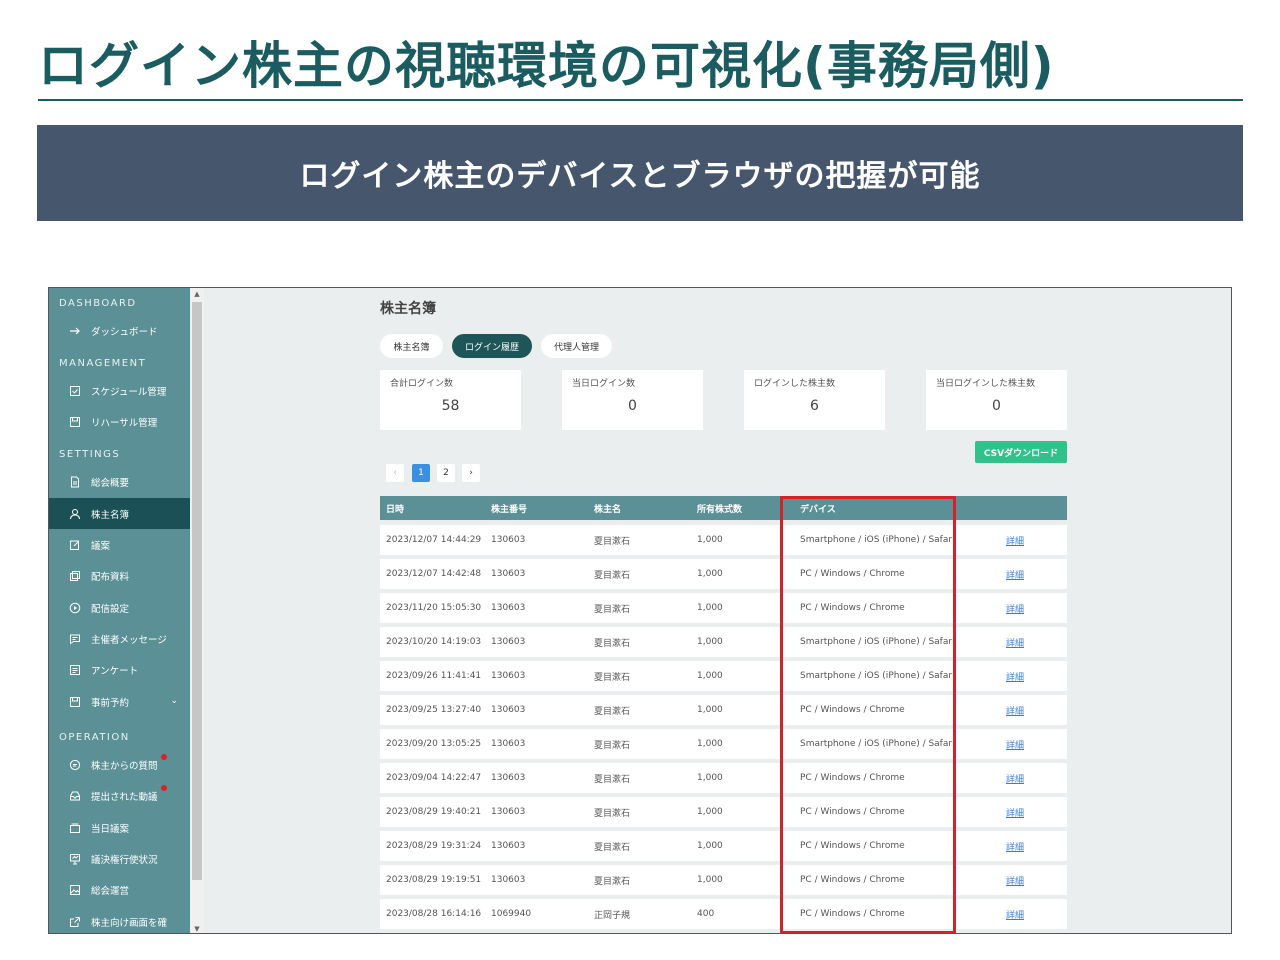  I want to click on sidebar-item-label: 提出された動議, so click(124, 797).